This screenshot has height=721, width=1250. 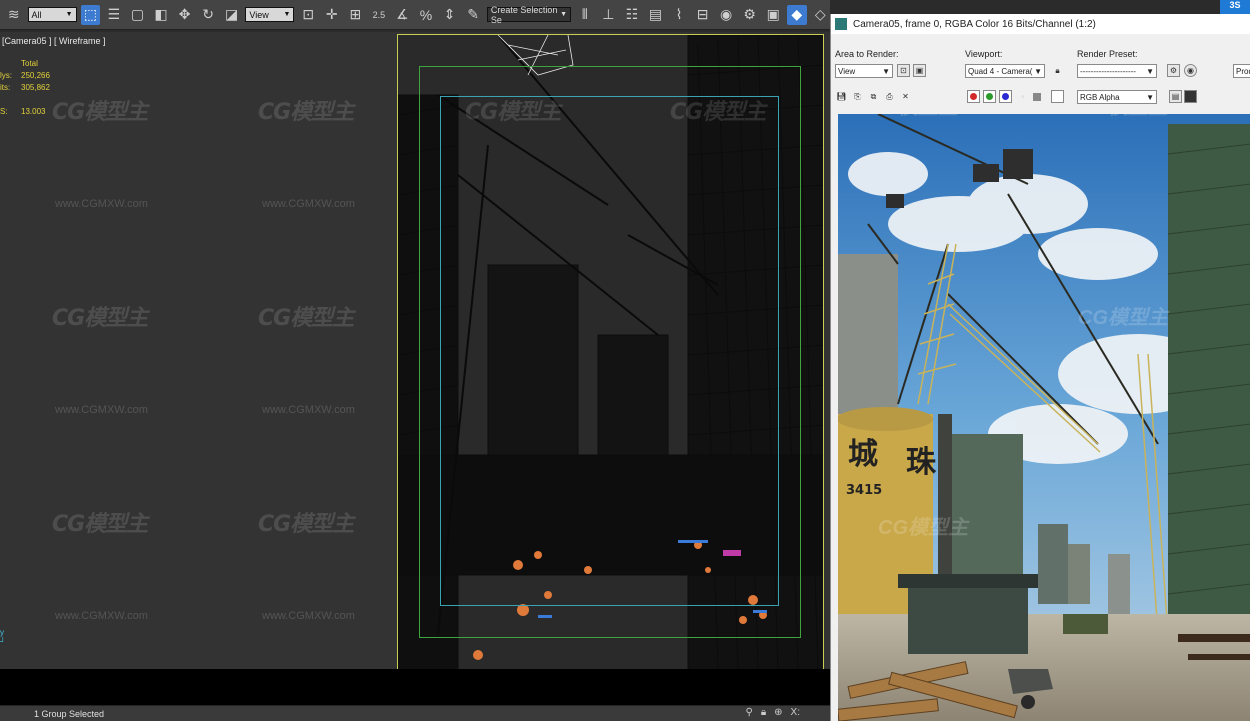 I want to click on background-swatch, so click(x=1057, y=96).